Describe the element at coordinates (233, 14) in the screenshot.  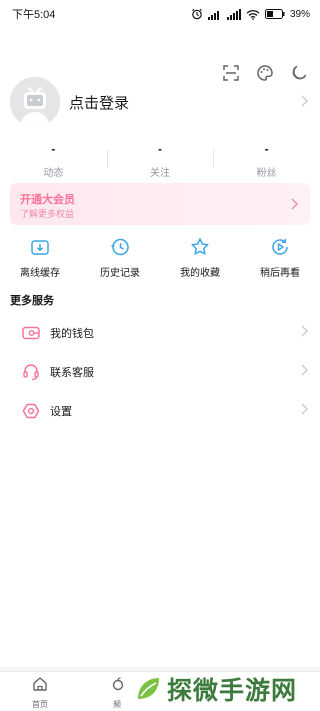
I see `signal-hd-icon` at that location.